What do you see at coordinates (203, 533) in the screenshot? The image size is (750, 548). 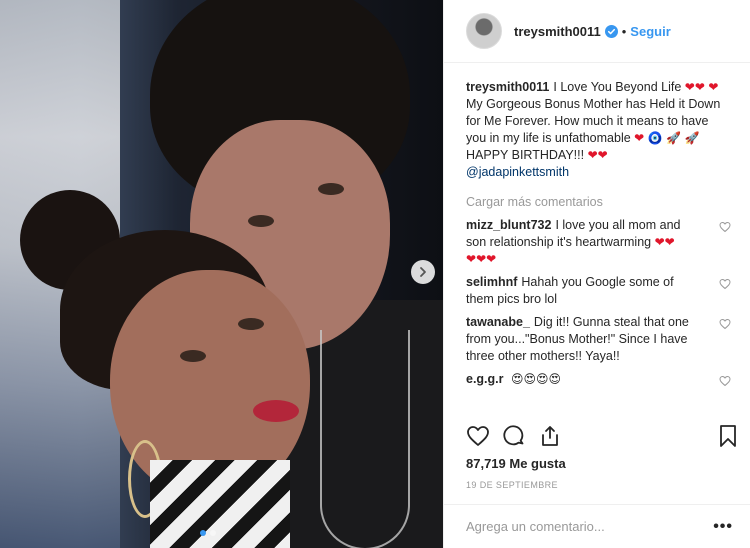 I see `carousel-dot-active` at bounding box center [203, 533].